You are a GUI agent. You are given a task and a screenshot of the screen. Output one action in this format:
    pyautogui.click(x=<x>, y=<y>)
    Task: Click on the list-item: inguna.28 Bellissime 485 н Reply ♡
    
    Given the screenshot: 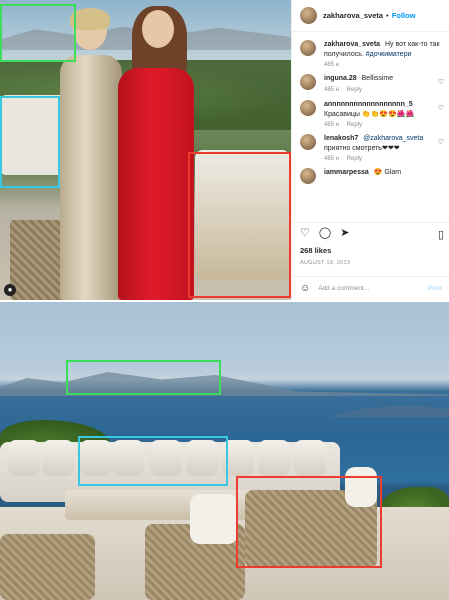 What is the action you would take?
    pyautogui.click(x=370, y=81)
    